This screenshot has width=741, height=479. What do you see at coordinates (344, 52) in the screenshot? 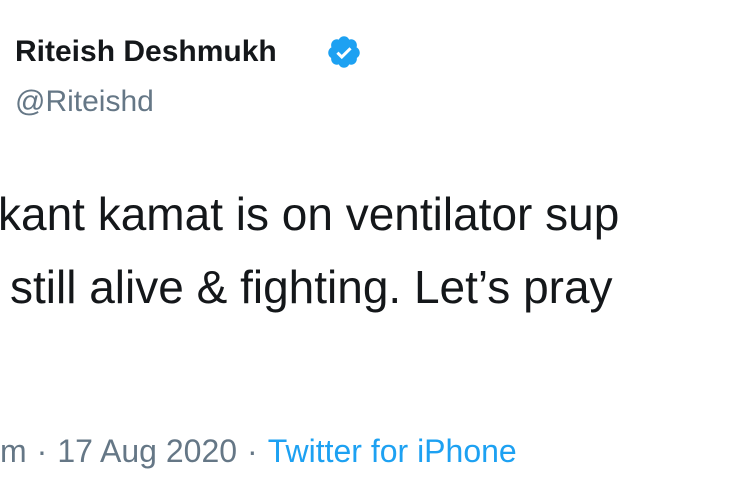
I see `verified-badge-icon` at bounding box center [344, 52].